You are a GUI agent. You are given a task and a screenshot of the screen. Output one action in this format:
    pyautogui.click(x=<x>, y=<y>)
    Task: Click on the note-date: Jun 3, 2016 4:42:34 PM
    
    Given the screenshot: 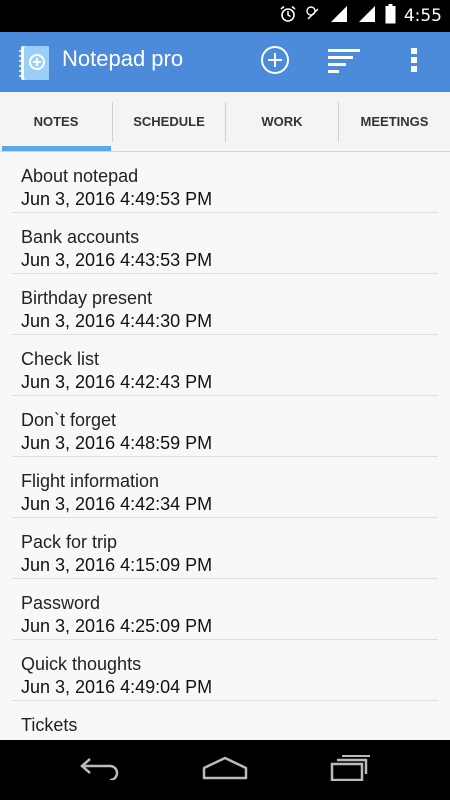 What is the action you would take?
    pyautogui.click(x=117, y=504)
    